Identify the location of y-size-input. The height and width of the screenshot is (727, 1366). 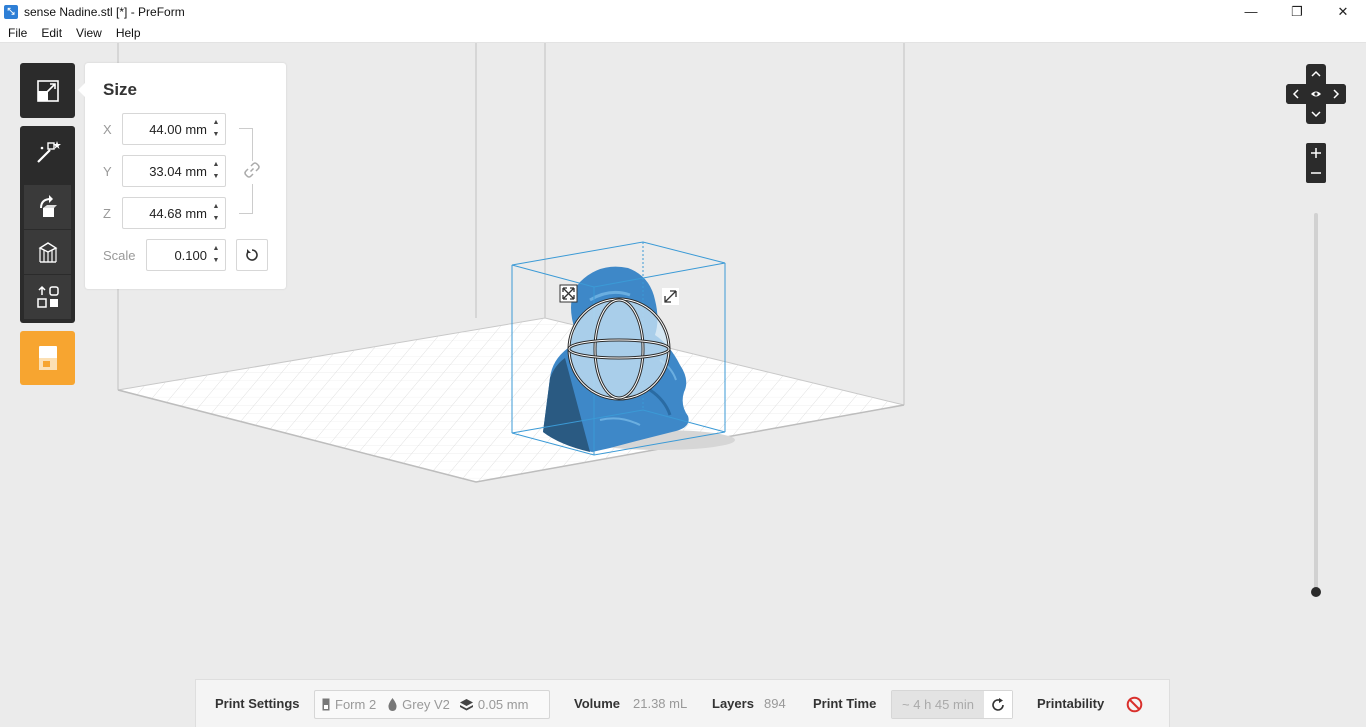
(166, 171).